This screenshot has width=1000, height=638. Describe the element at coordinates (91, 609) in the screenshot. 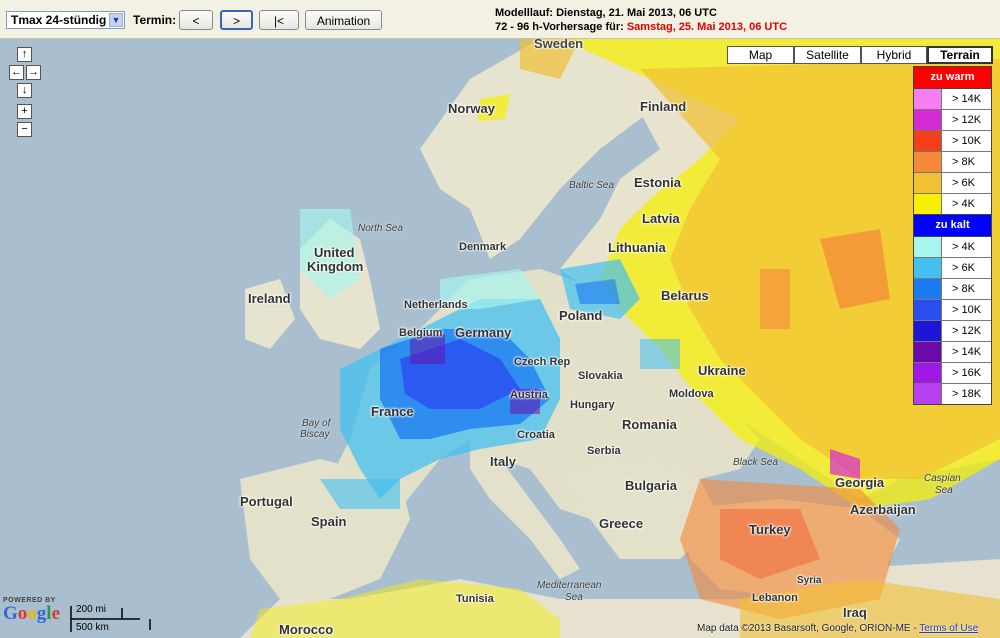

I see `scale-miles: 200 mi` at that location.